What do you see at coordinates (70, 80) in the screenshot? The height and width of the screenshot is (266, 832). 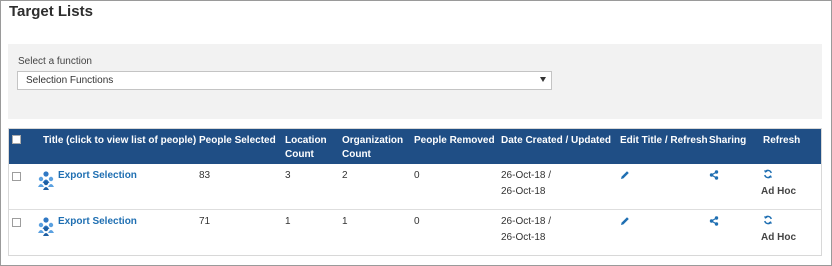 I see `function-select-value: Selection Functions` at bounding box center [70, 80].